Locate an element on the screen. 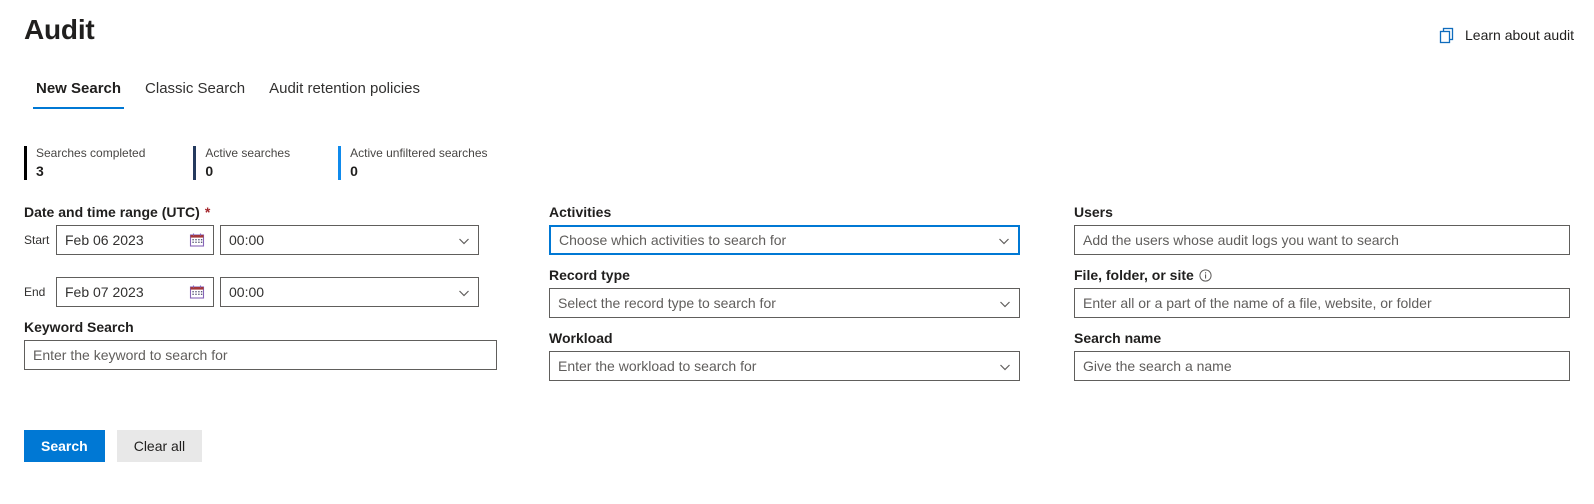  info-icon is located at coordinates (1205, 275).